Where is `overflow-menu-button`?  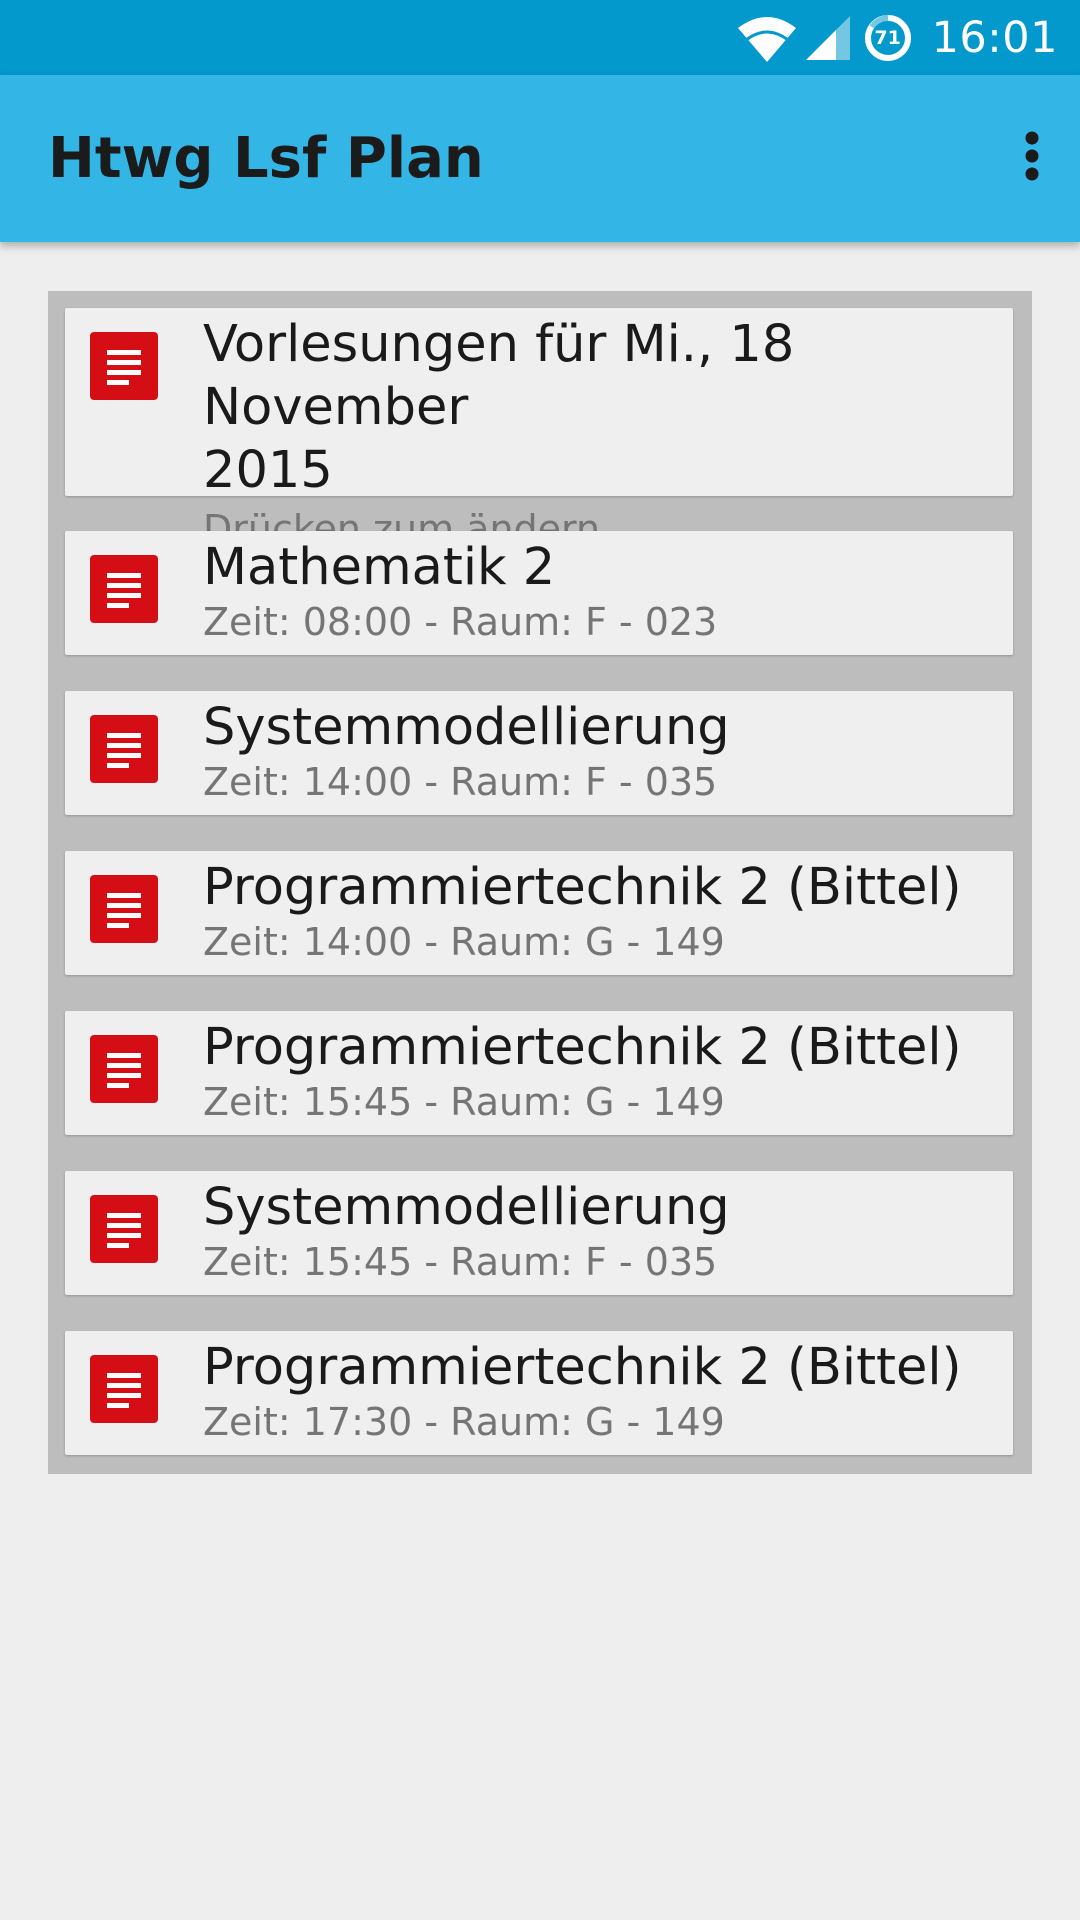
overflow-menu-button is located at coordinates (1032, 158).